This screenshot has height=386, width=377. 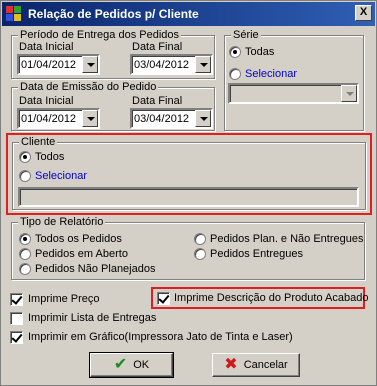 What do you see at coordinates (49, 119) in the screenshot?
I see `emissao-data-inicial-value: 01/04/2012` at bounding box center [49, 119].